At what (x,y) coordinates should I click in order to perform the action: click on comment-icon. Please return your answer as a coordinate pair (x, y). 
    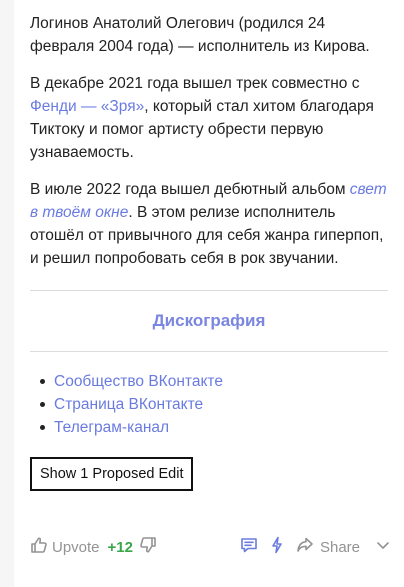
    Looking at the image, I should click on (249, 547).